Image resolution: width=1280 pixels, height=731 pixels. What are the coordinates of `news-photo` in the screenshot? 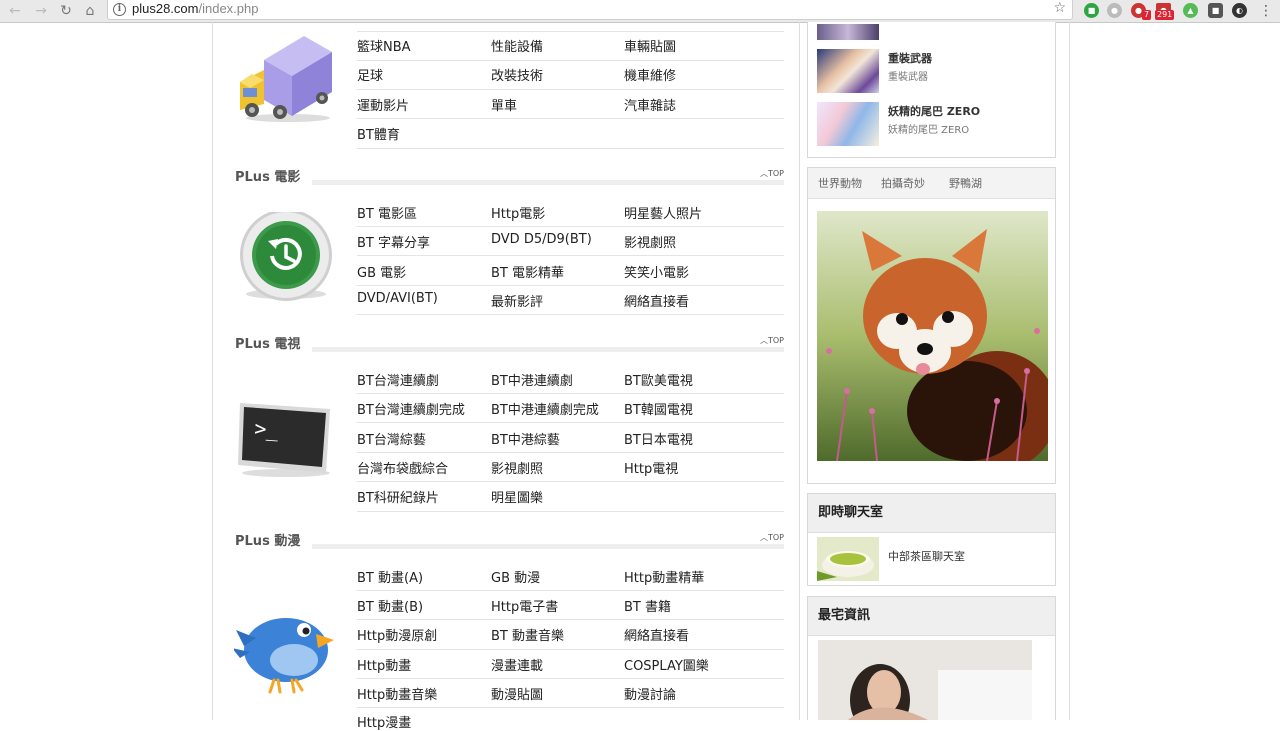 It's located at (925, 685).